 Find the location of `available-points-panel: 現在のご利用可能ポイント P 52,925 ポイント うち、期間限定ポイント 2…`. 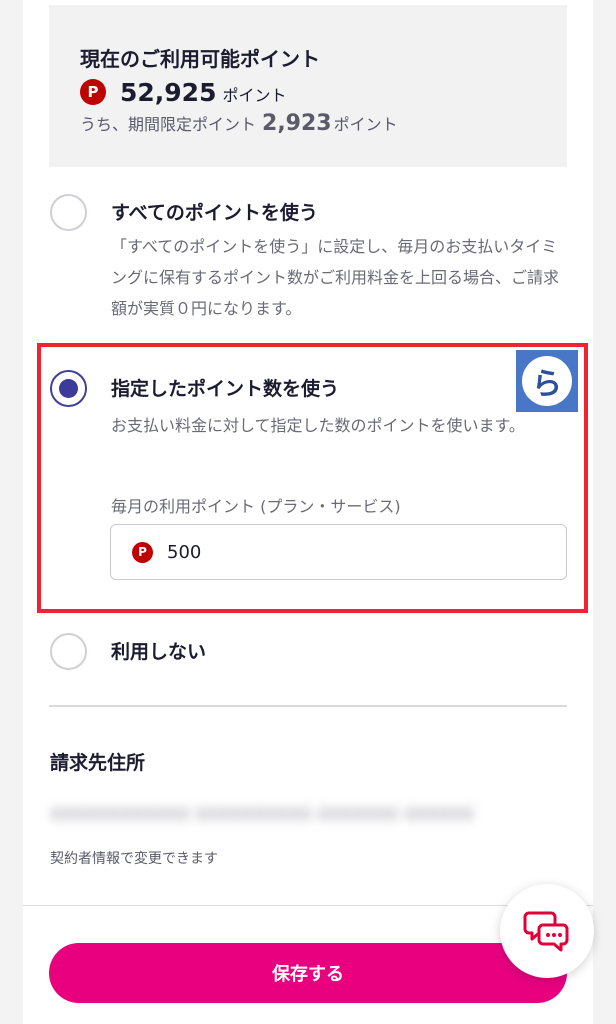

available-points-panel: 現在のご利用可能ポイント P 52,925 ポイント うち、期間限定ポイント 2… is located at coordinates (308, 86).